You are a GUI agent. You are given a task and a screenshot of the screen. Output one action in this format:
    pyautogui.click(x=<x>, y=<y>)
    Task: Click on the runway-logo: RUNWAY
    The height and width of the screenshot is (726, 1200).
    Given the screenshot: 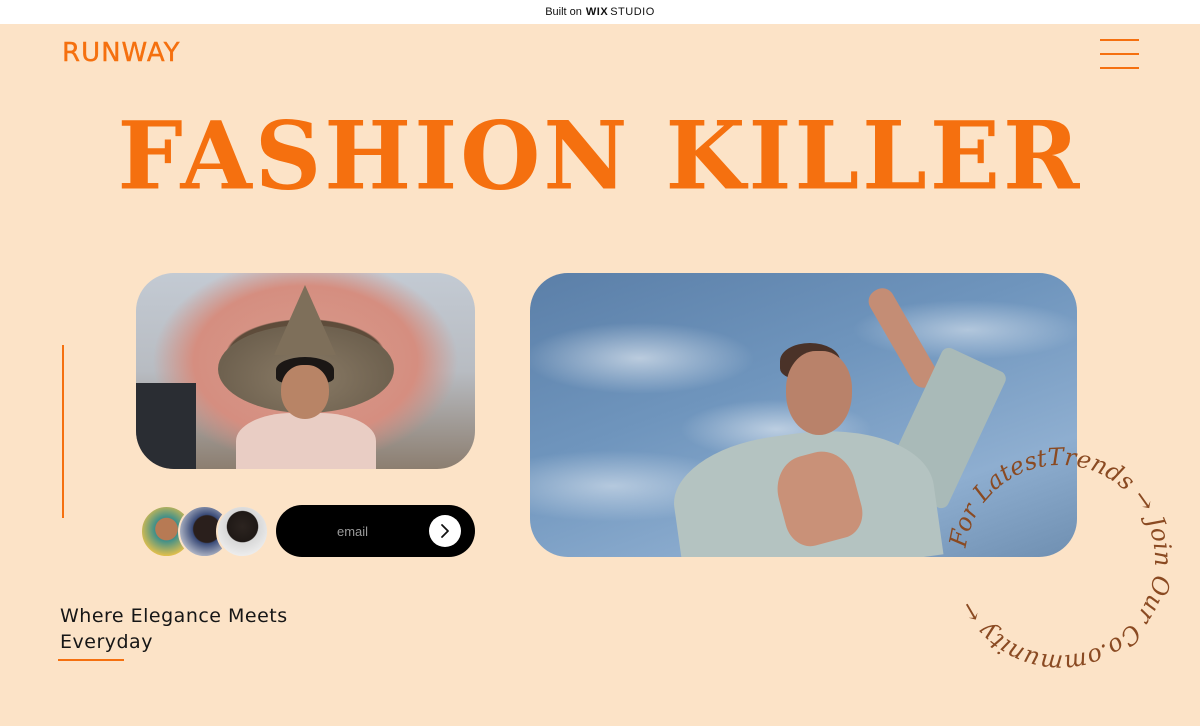 What is the action you would take?
    pyautogui.click(x=121, y=53)
    